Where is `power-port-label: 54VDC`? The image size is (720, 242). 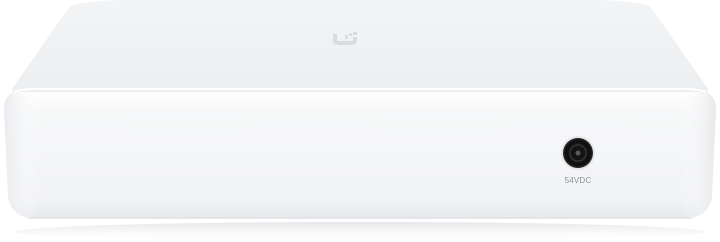 power-port-label: 54VDC is located at coordinates (578, 180).